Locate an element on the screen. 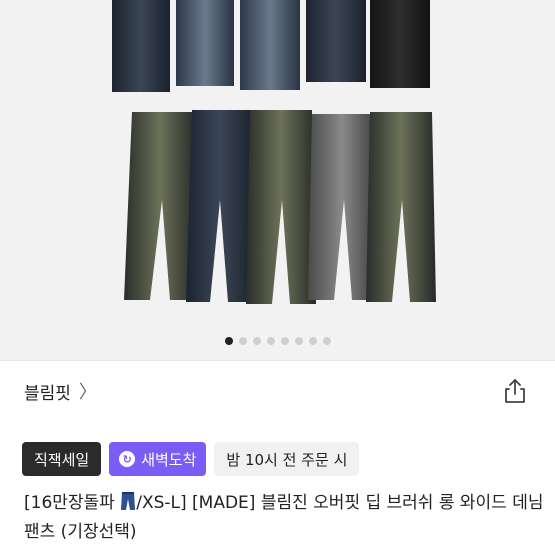 This screenshot has width=555, height=555. divider is located at coordinates (277, 360).